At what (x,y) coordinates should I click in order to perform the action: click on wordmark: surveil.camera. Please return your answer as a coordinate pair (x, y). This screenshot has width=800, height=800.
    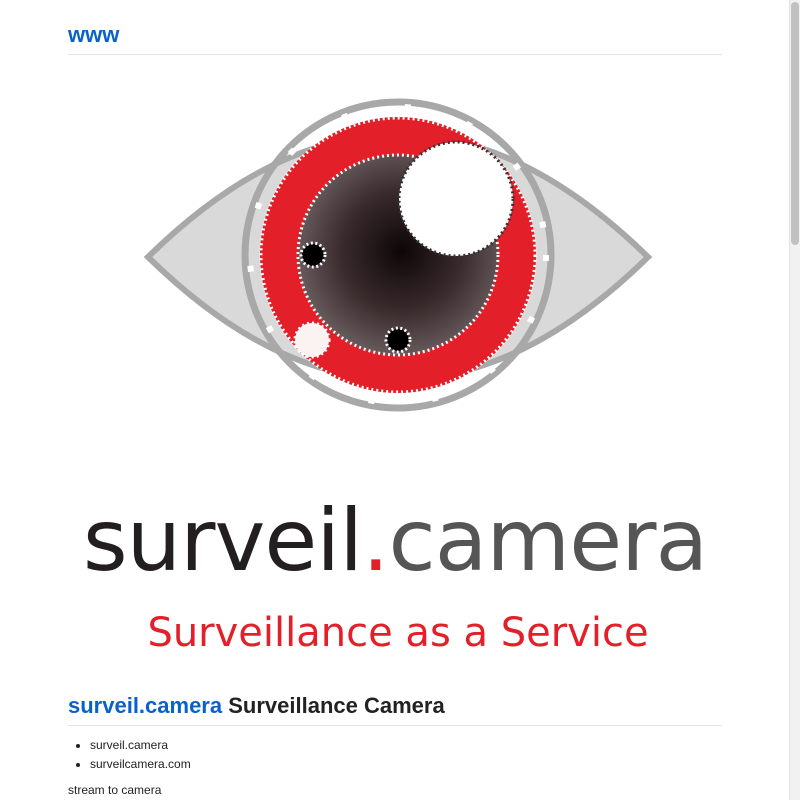
    Looking at the image, I should click on (395, 541).